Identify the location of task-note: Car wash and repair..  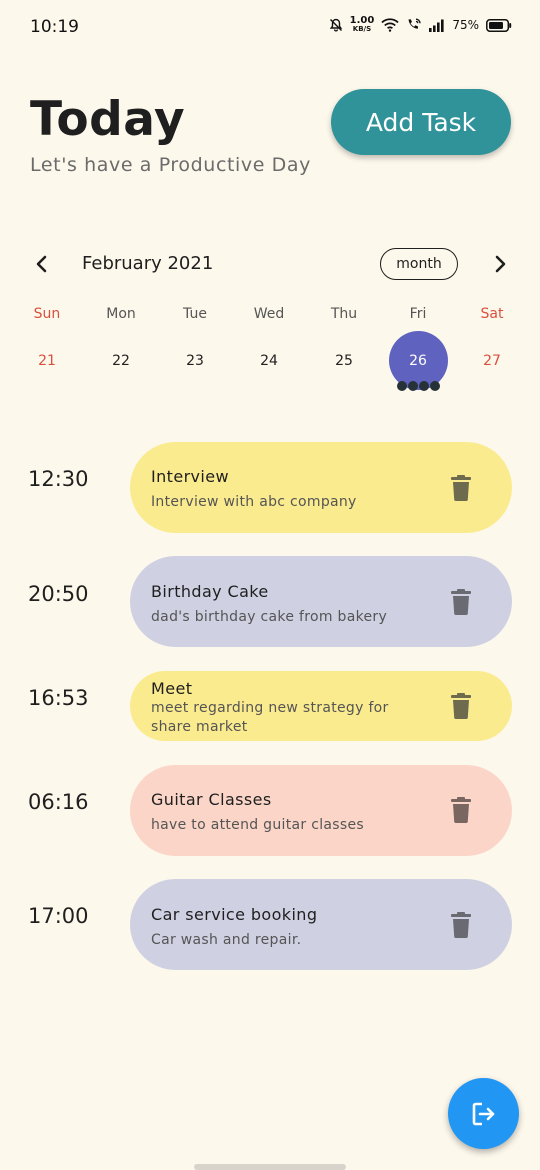
(226, 940).